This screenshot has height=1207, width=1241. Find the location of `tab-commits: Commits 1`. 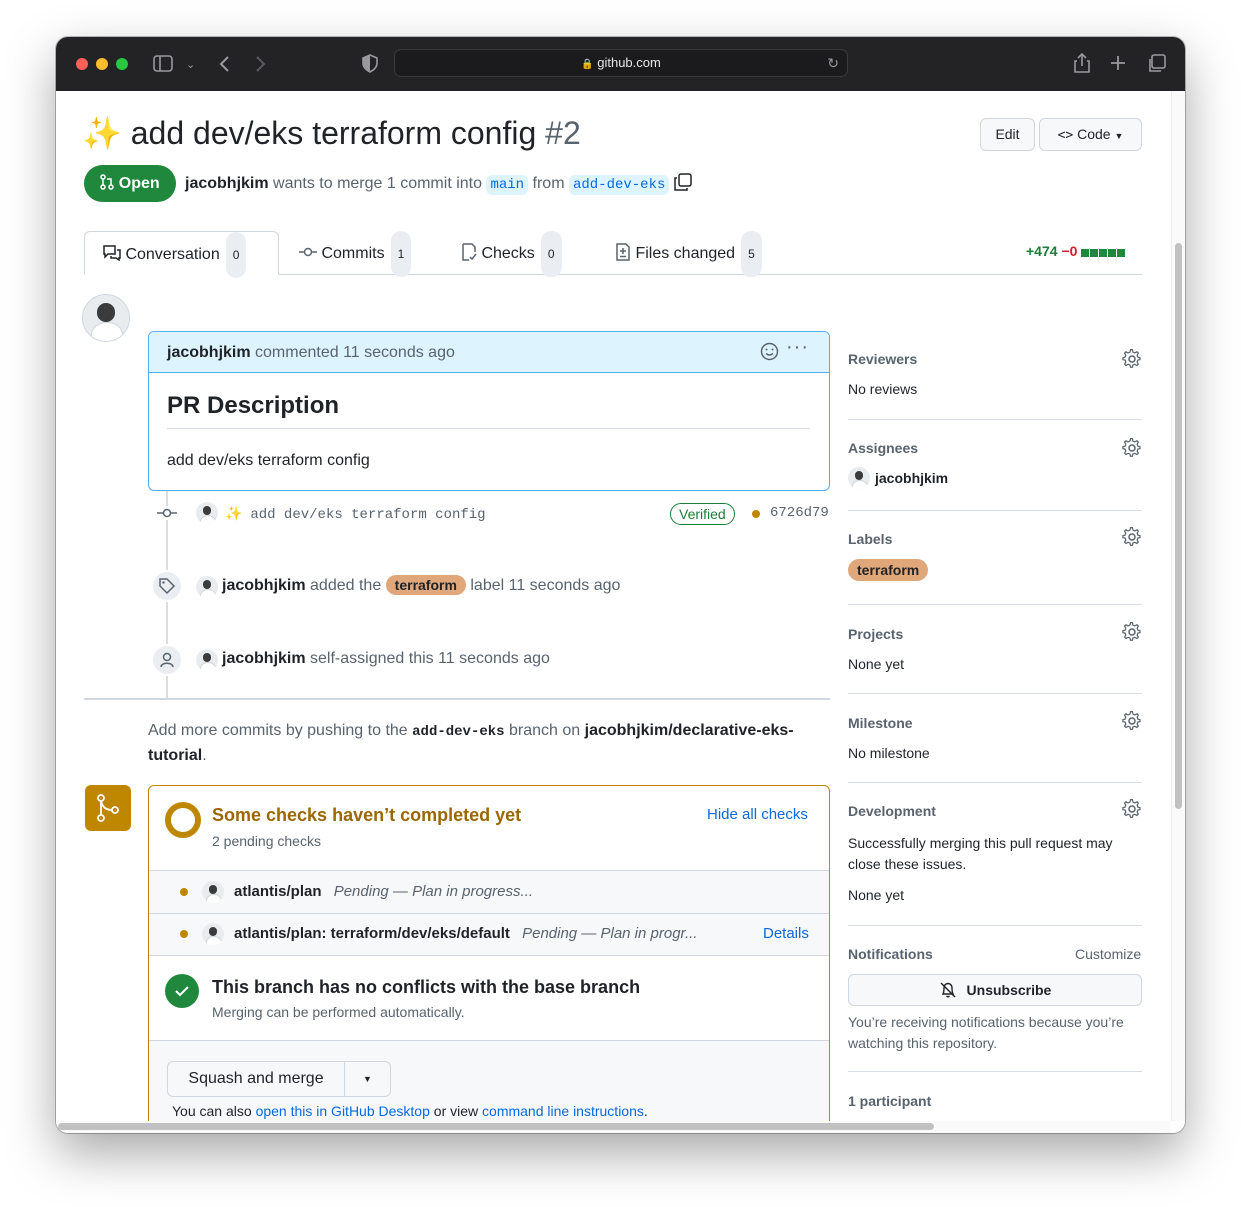

tab-commits: Commits 1 is located at coordinates (355, 254).